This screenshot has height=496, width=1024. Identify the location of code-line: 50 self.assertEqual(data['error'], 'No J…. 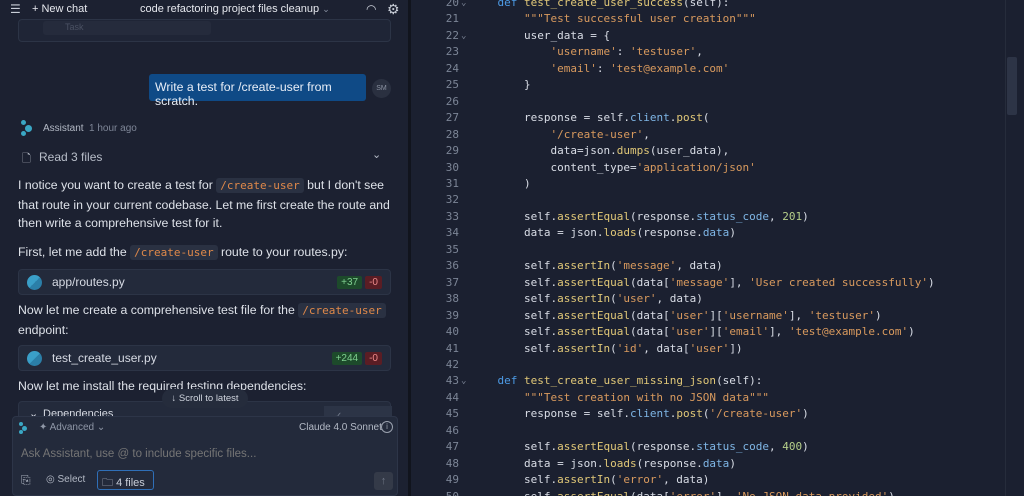
(711, 492).